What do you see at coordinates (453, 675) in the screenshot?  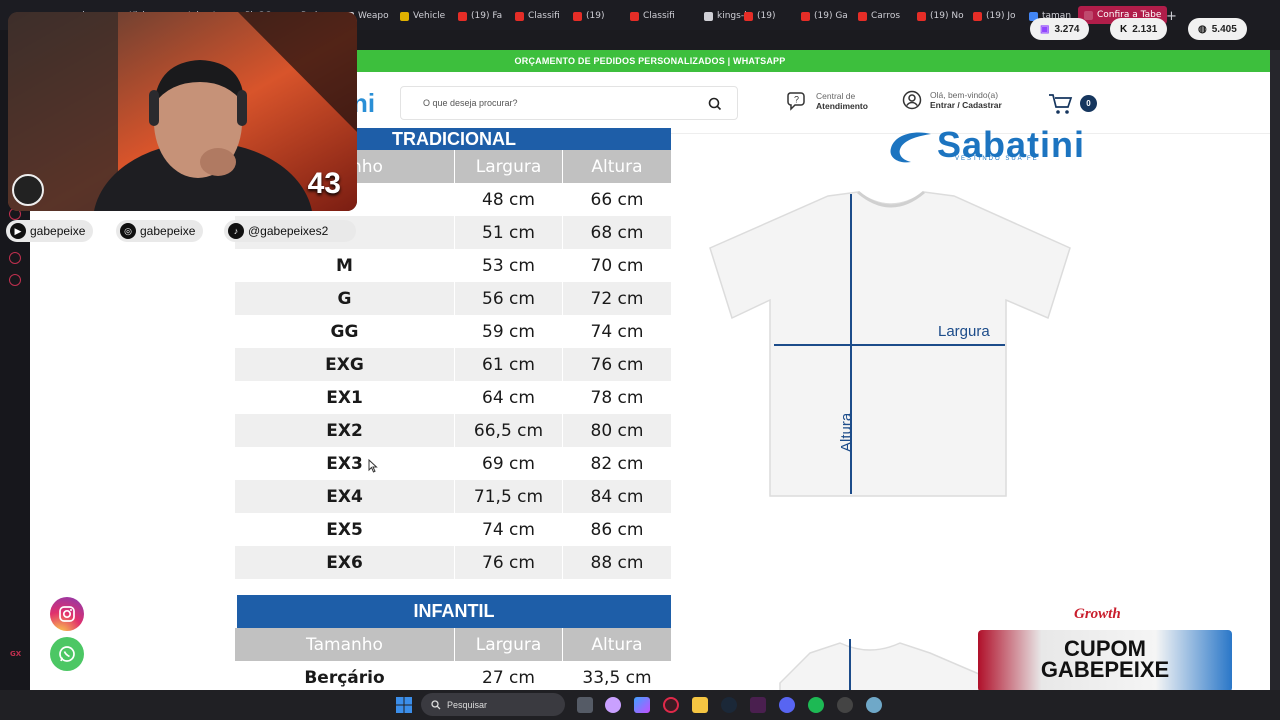 I see `table-row: Berçário 27 cm 33,5 cm` at bounding box center [453, 675].